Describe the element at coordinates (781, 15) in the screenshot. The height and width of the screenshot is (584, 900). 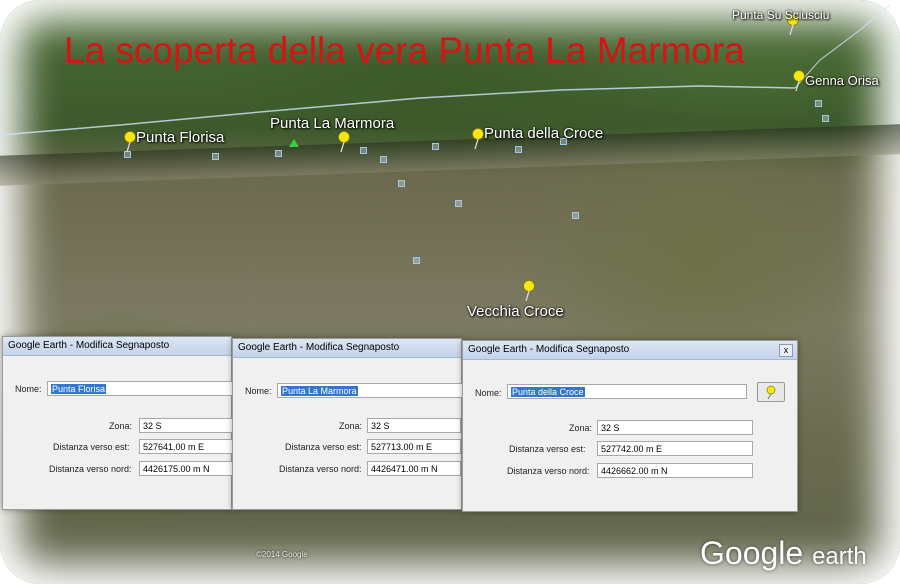
I see `place-label-punta-su-sciusciu: Punta Su Sciusciu` at that location.